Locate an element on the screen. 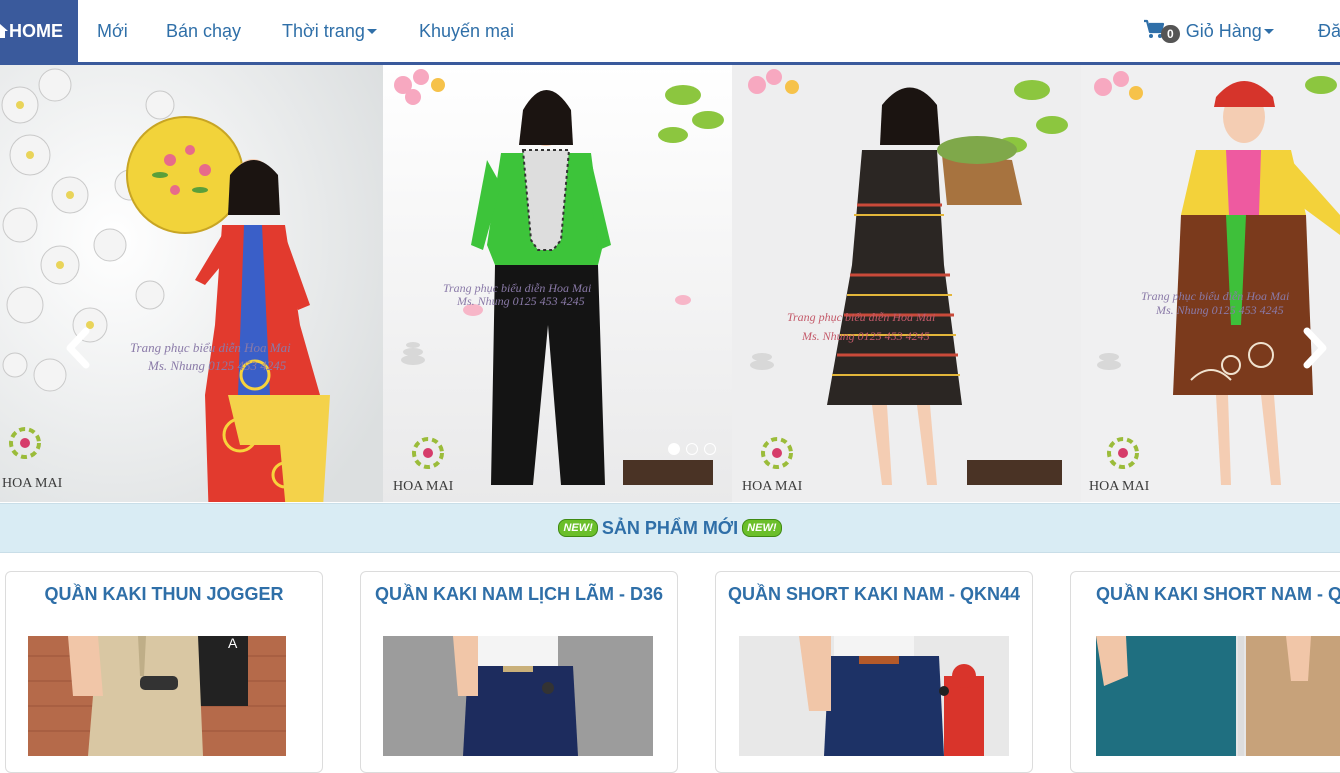  nav-item-promotion: Khuyến mại is located at coordinates (466, 31).